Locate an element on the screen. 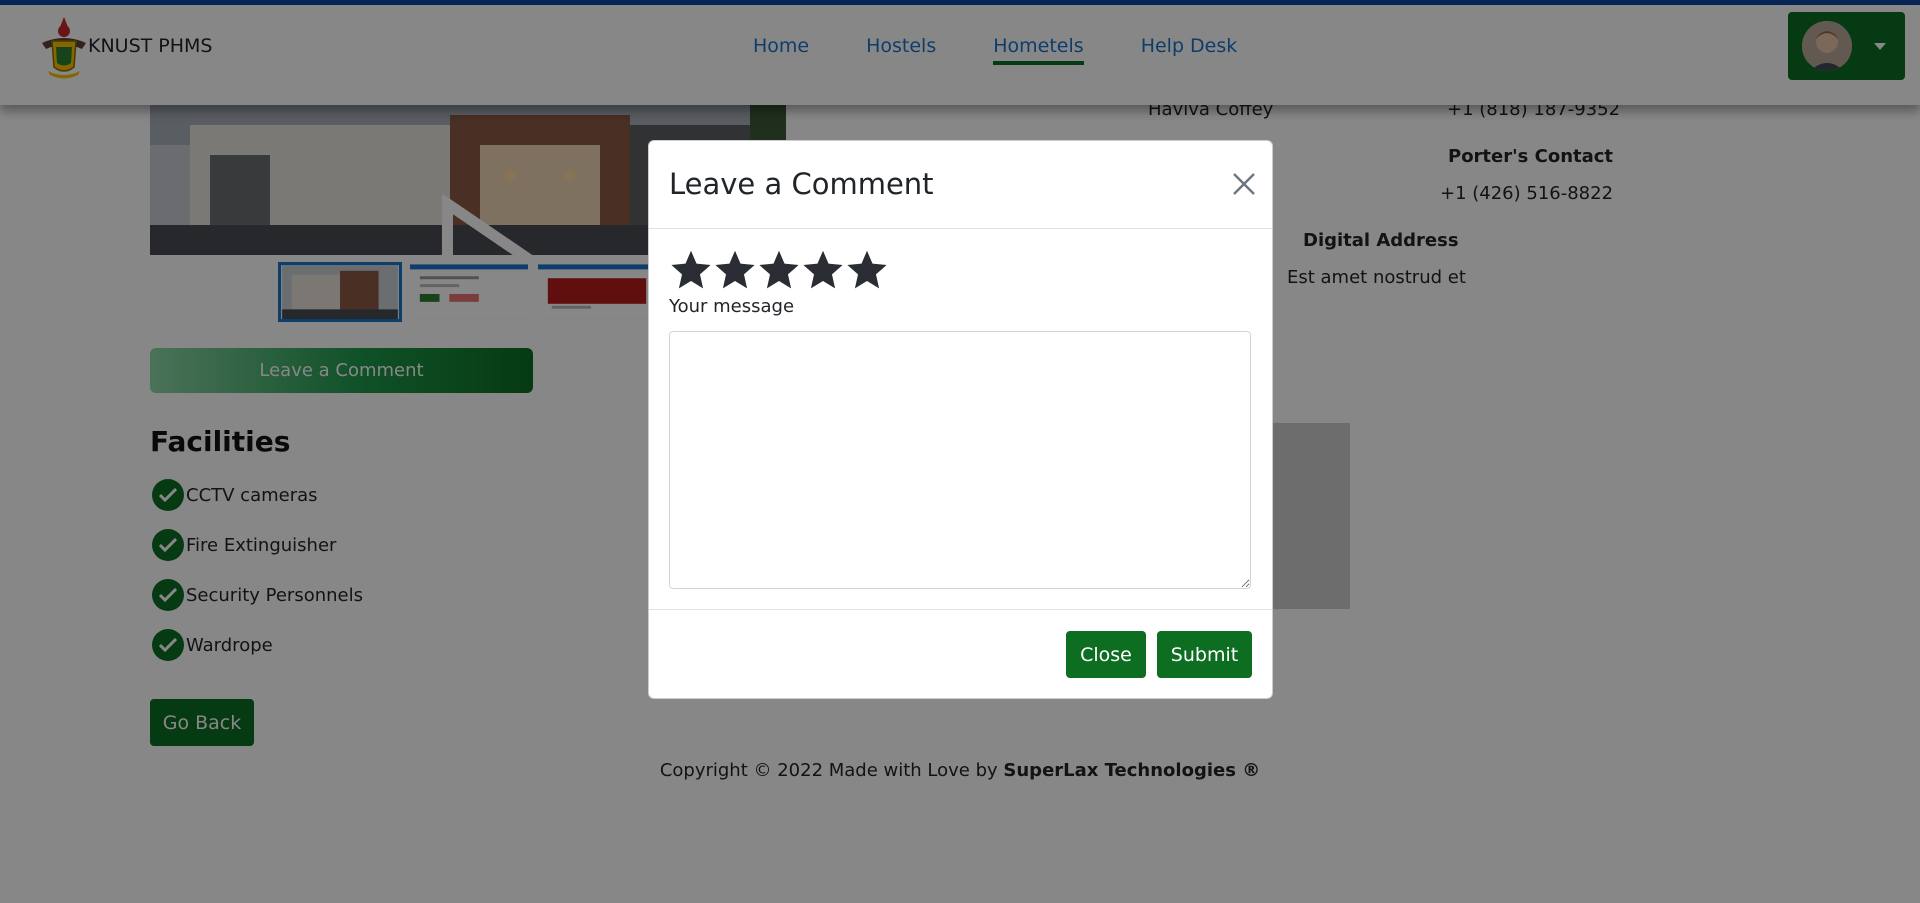 The height and width of the screenshot is (903, 1920). submit-button: Submit is located at coordinates (1204, 654).